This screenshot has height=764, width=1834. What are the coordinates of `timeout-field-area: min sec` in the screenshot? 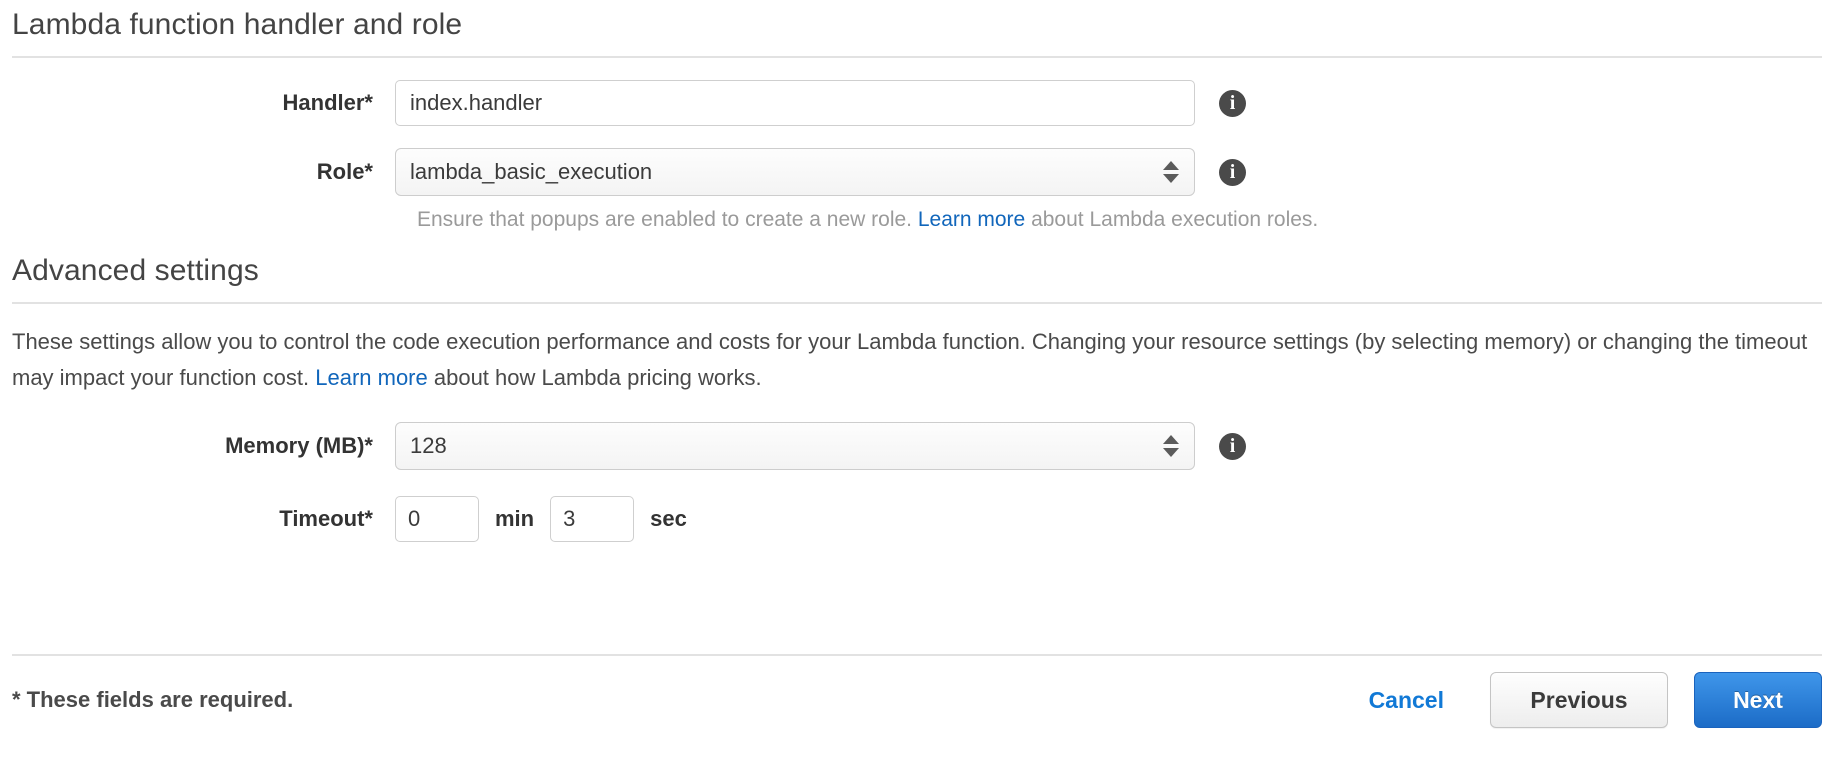 It's located at (541, 519).